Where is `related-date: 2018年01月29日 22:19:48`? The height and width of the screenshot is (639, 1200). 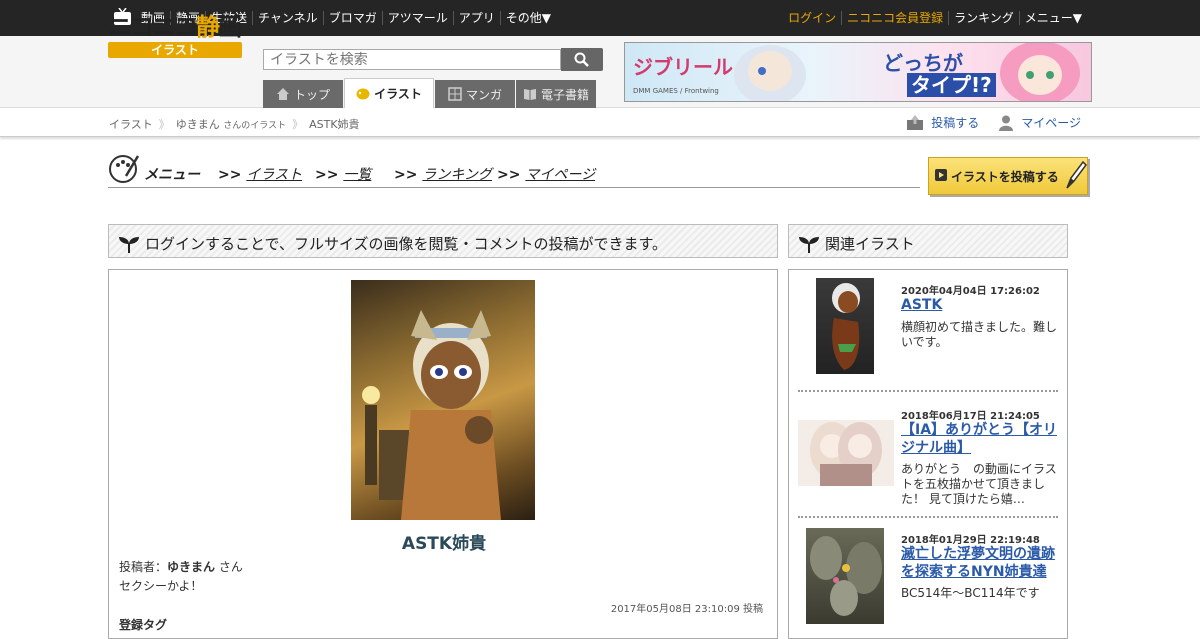
related-date: 2018年01月29日 22:19:48 is located at coordinates (970, 540).